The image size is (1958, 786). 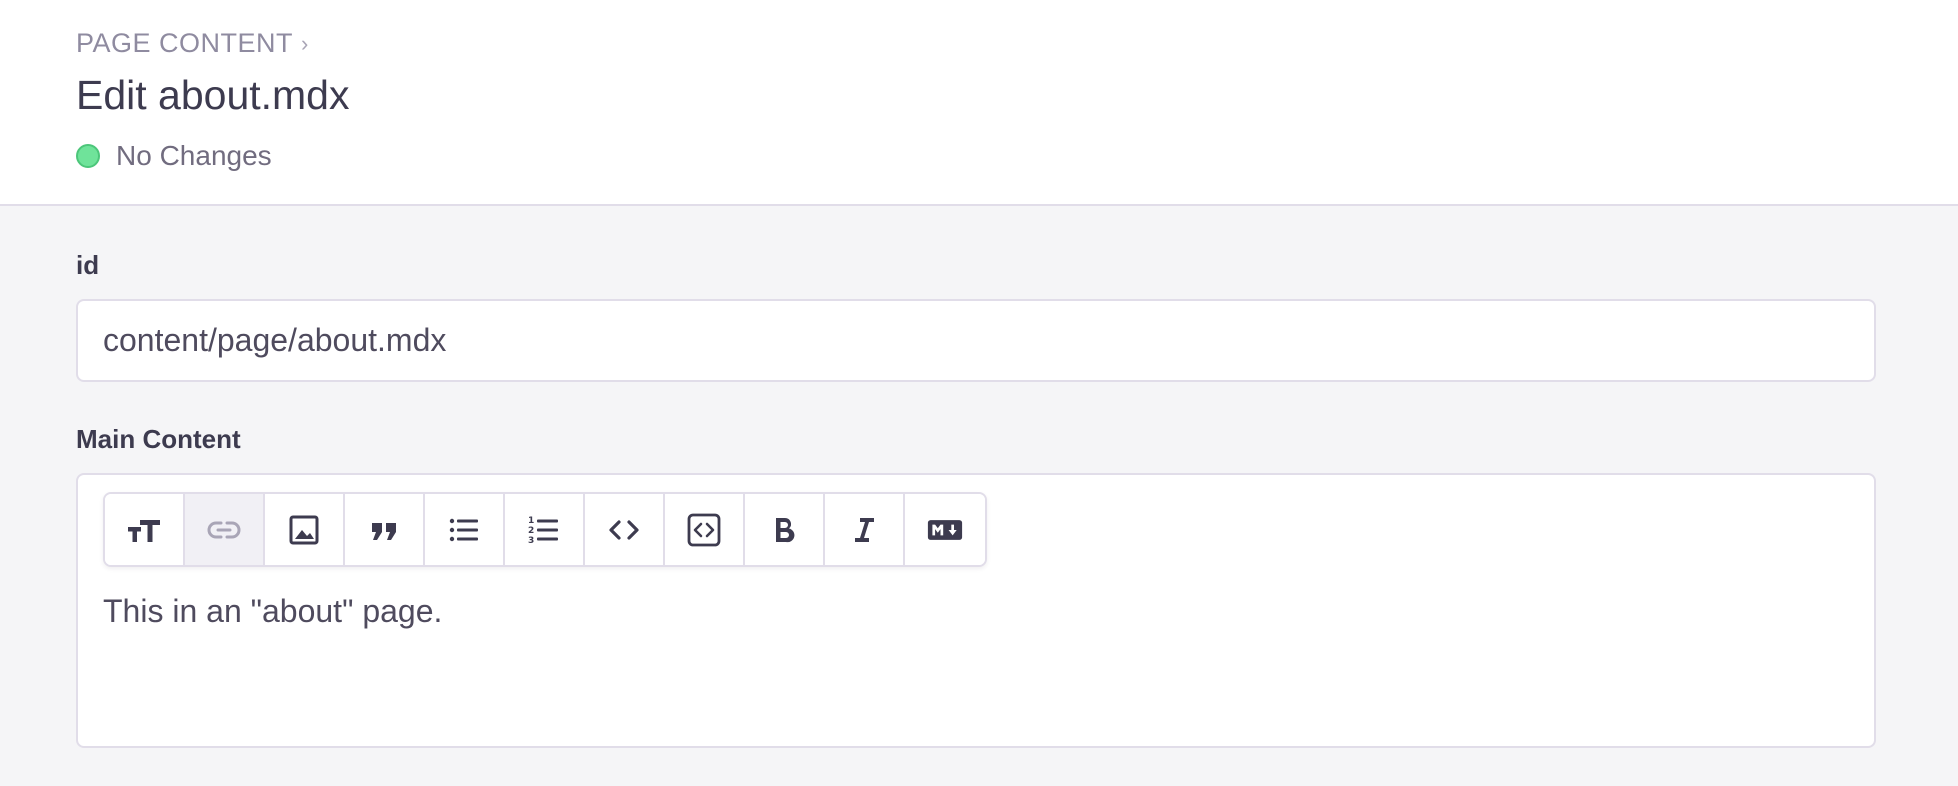 I want to click on image-button, so click(x=305, y=529).